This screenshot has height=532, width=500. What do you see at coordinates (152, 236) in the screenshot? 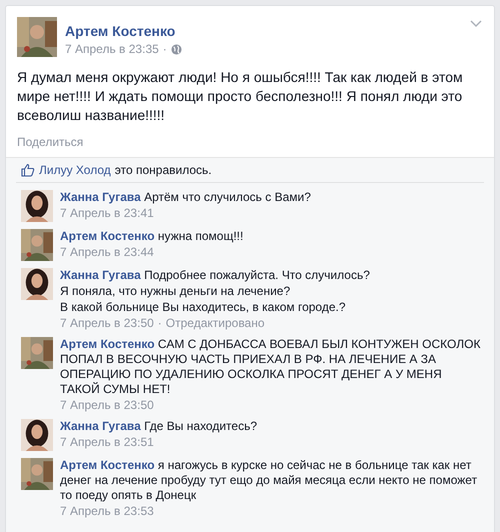
I see `comment-text: Артем Костенко нужна помощ!!!` at bounding box center [152, 236].